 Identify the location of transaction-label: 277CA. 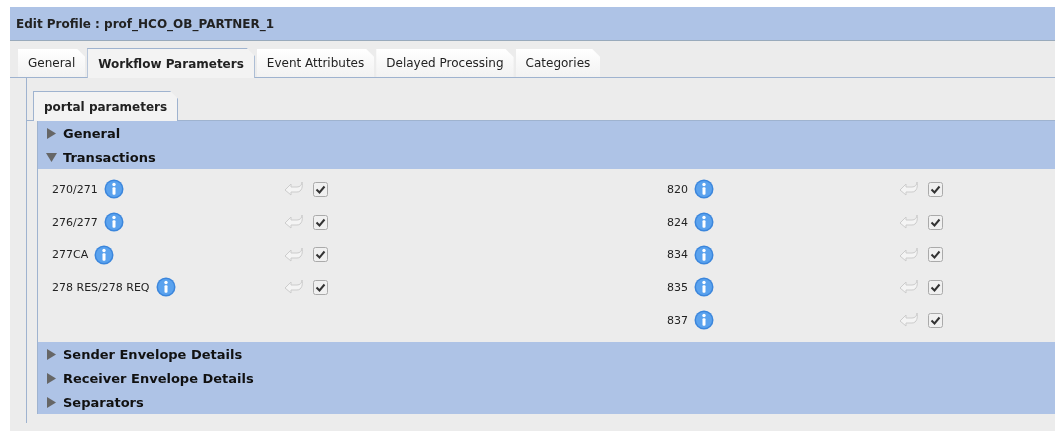
(70, 255).